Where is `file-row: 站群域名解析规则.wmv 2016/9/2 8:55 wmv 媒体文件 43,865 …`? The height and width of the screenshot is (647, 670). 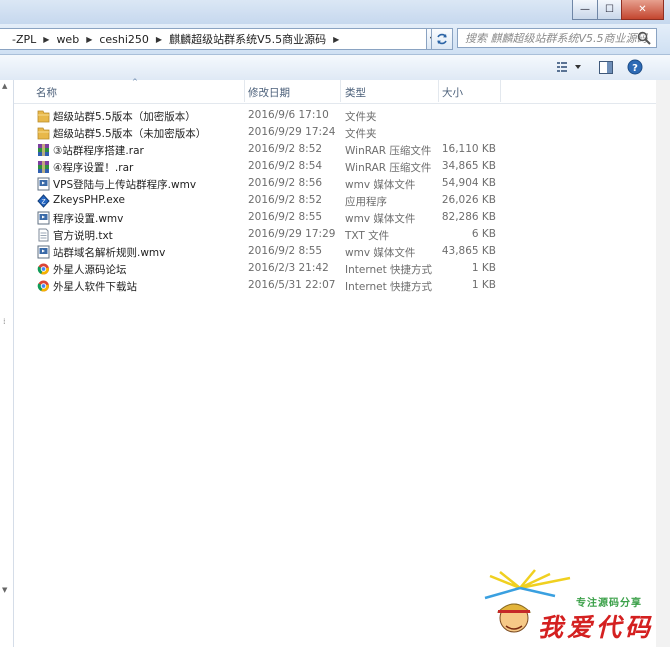 file-row: 站群域名解析规则.wmv 2016/9/2 8:55 wmv 媒体文件 43,865 … is located at coordinates (344, 251).